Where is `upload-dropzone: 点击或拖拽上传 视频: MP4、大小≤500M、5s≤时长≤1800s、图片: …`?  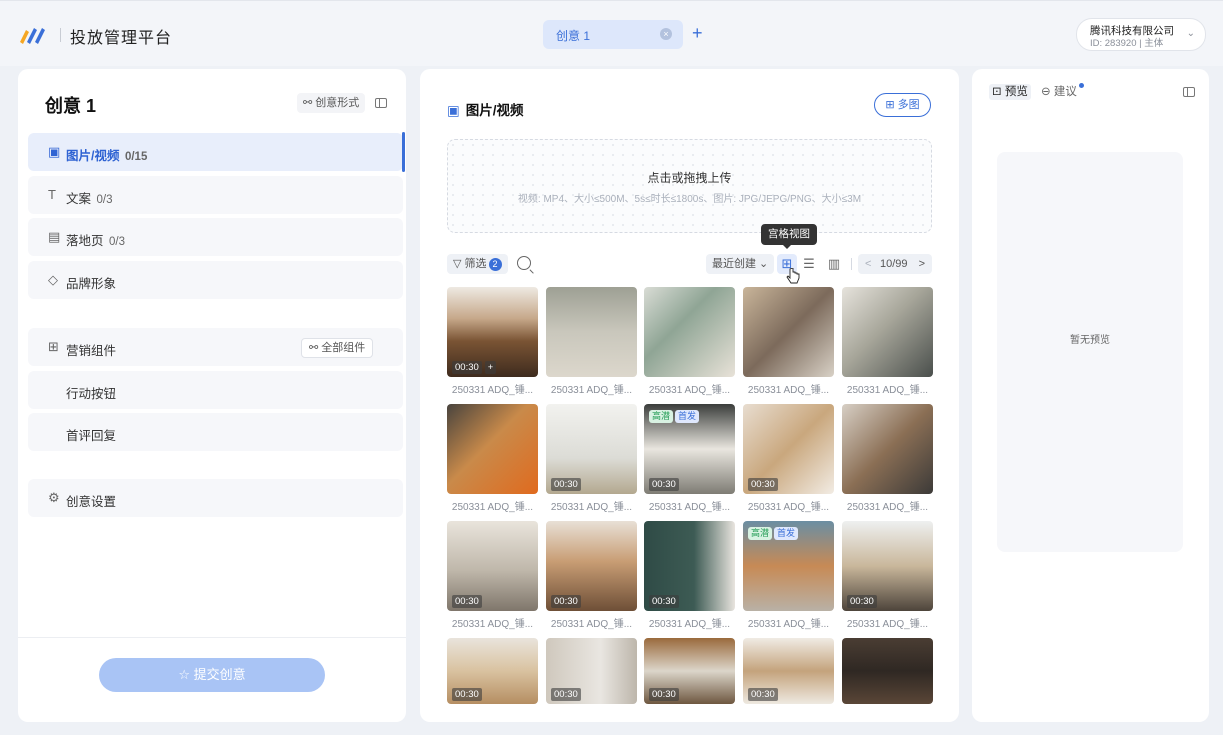
upload-dropzone: 点击或拖拽上传 视频: MP4、大小≤500M、5s≤时长≤1800s、图片: … is located at coordinates (689, 186).